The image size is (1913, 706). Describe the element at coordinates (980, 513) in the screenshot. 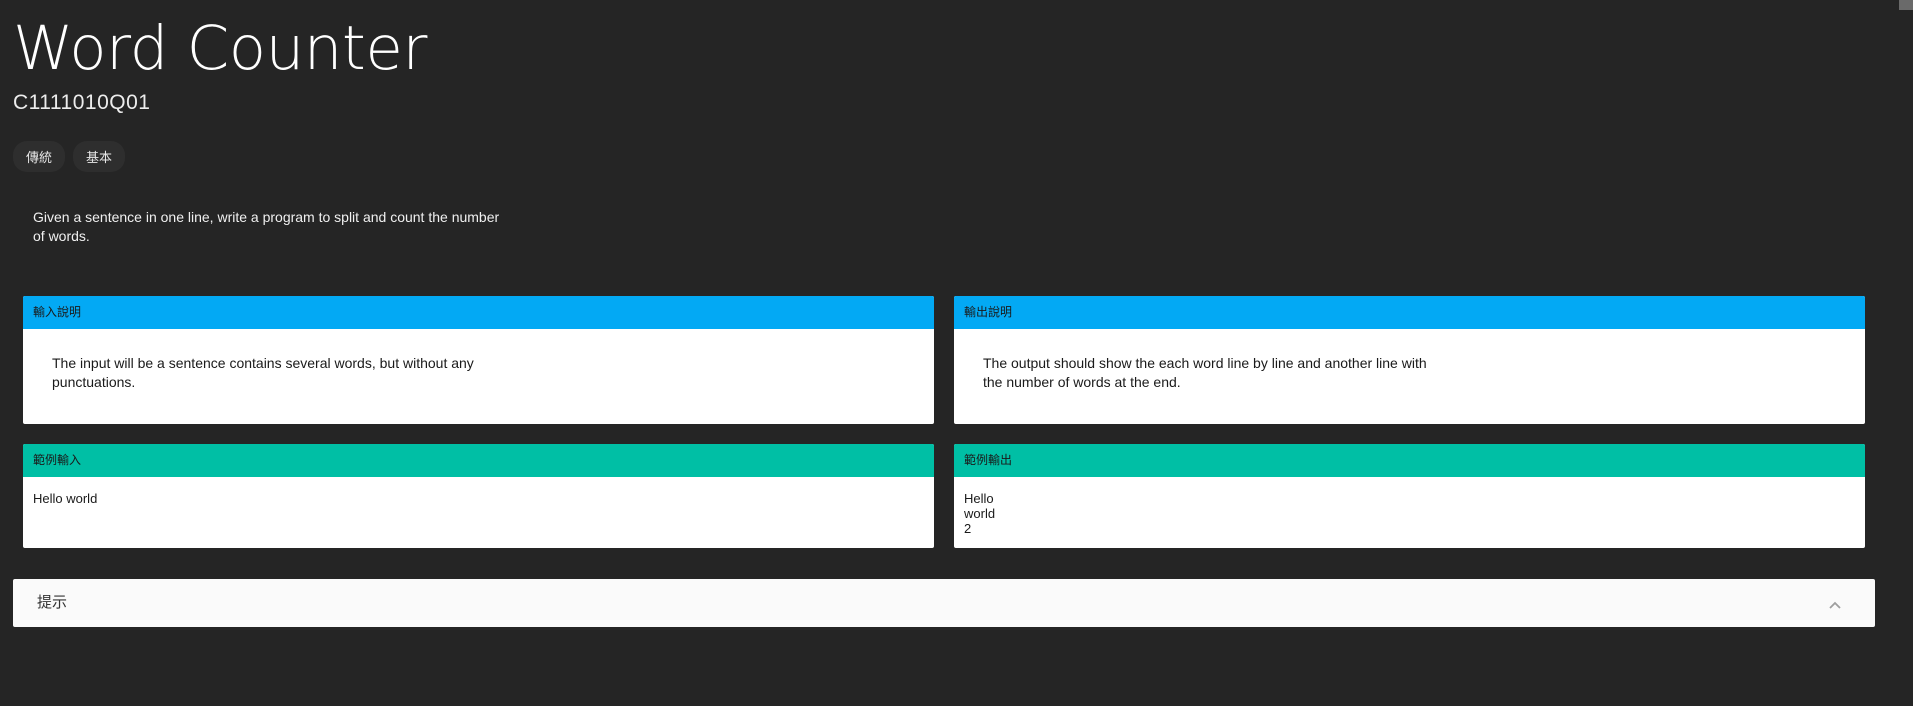

I see `sample-output-text: Hello world 2` at that location.